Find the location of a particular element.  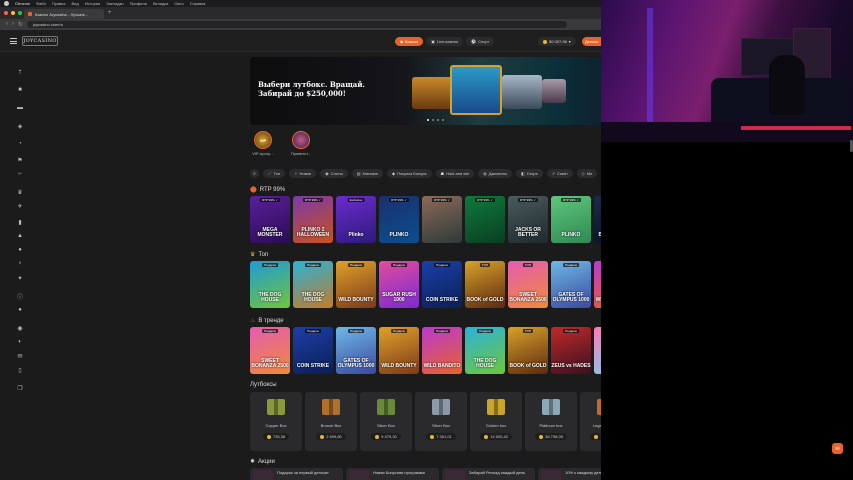

site-logo: JOYCASINO is located at coordinates (40, 41).